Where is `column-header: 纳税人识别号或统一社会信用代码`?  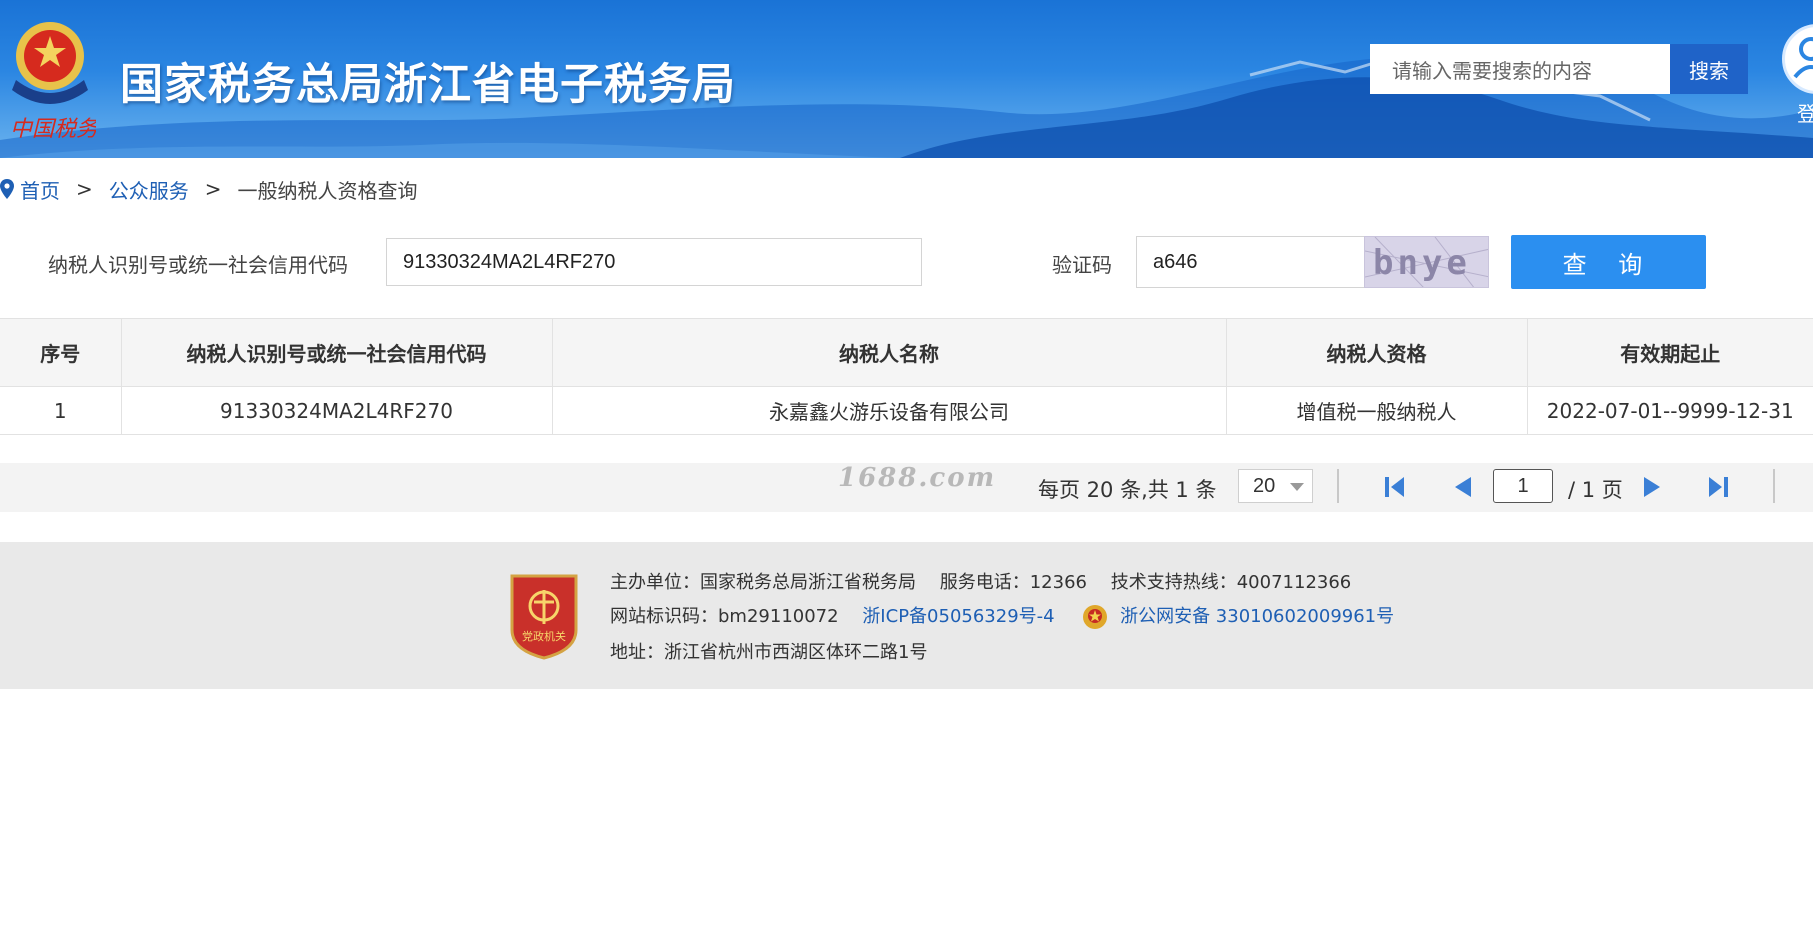
column-header: 纳税人识别号或统一社会信用代码 is located at coordinates (336, 352).